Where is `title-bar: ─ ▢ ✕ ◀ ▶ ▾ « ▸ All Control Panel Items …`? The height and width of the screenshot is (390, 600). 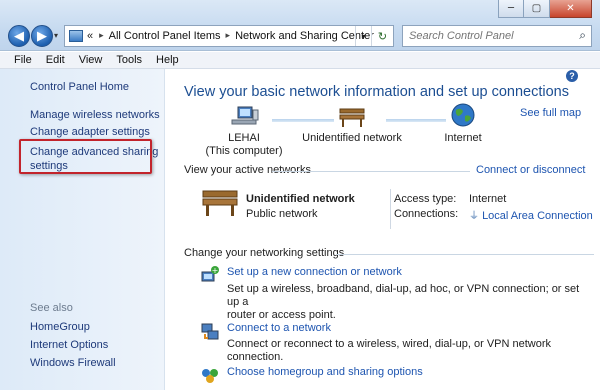
title-bar: ─ ▢ ✕ ◀ ▶ ▾ « ▸ All Control Panel Items … is located at coordinates (300, 25).